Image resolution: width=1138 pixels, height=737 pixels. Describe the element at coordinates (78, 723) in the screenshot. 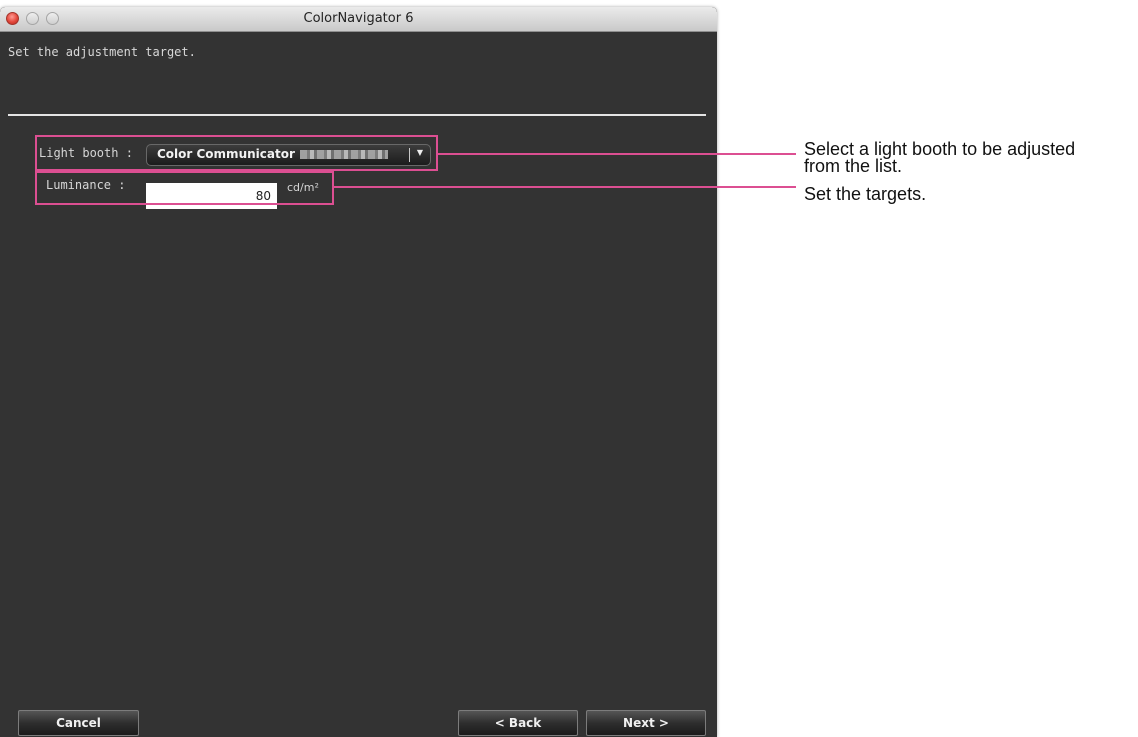

I see `cancel-button: Cancel` at that location.